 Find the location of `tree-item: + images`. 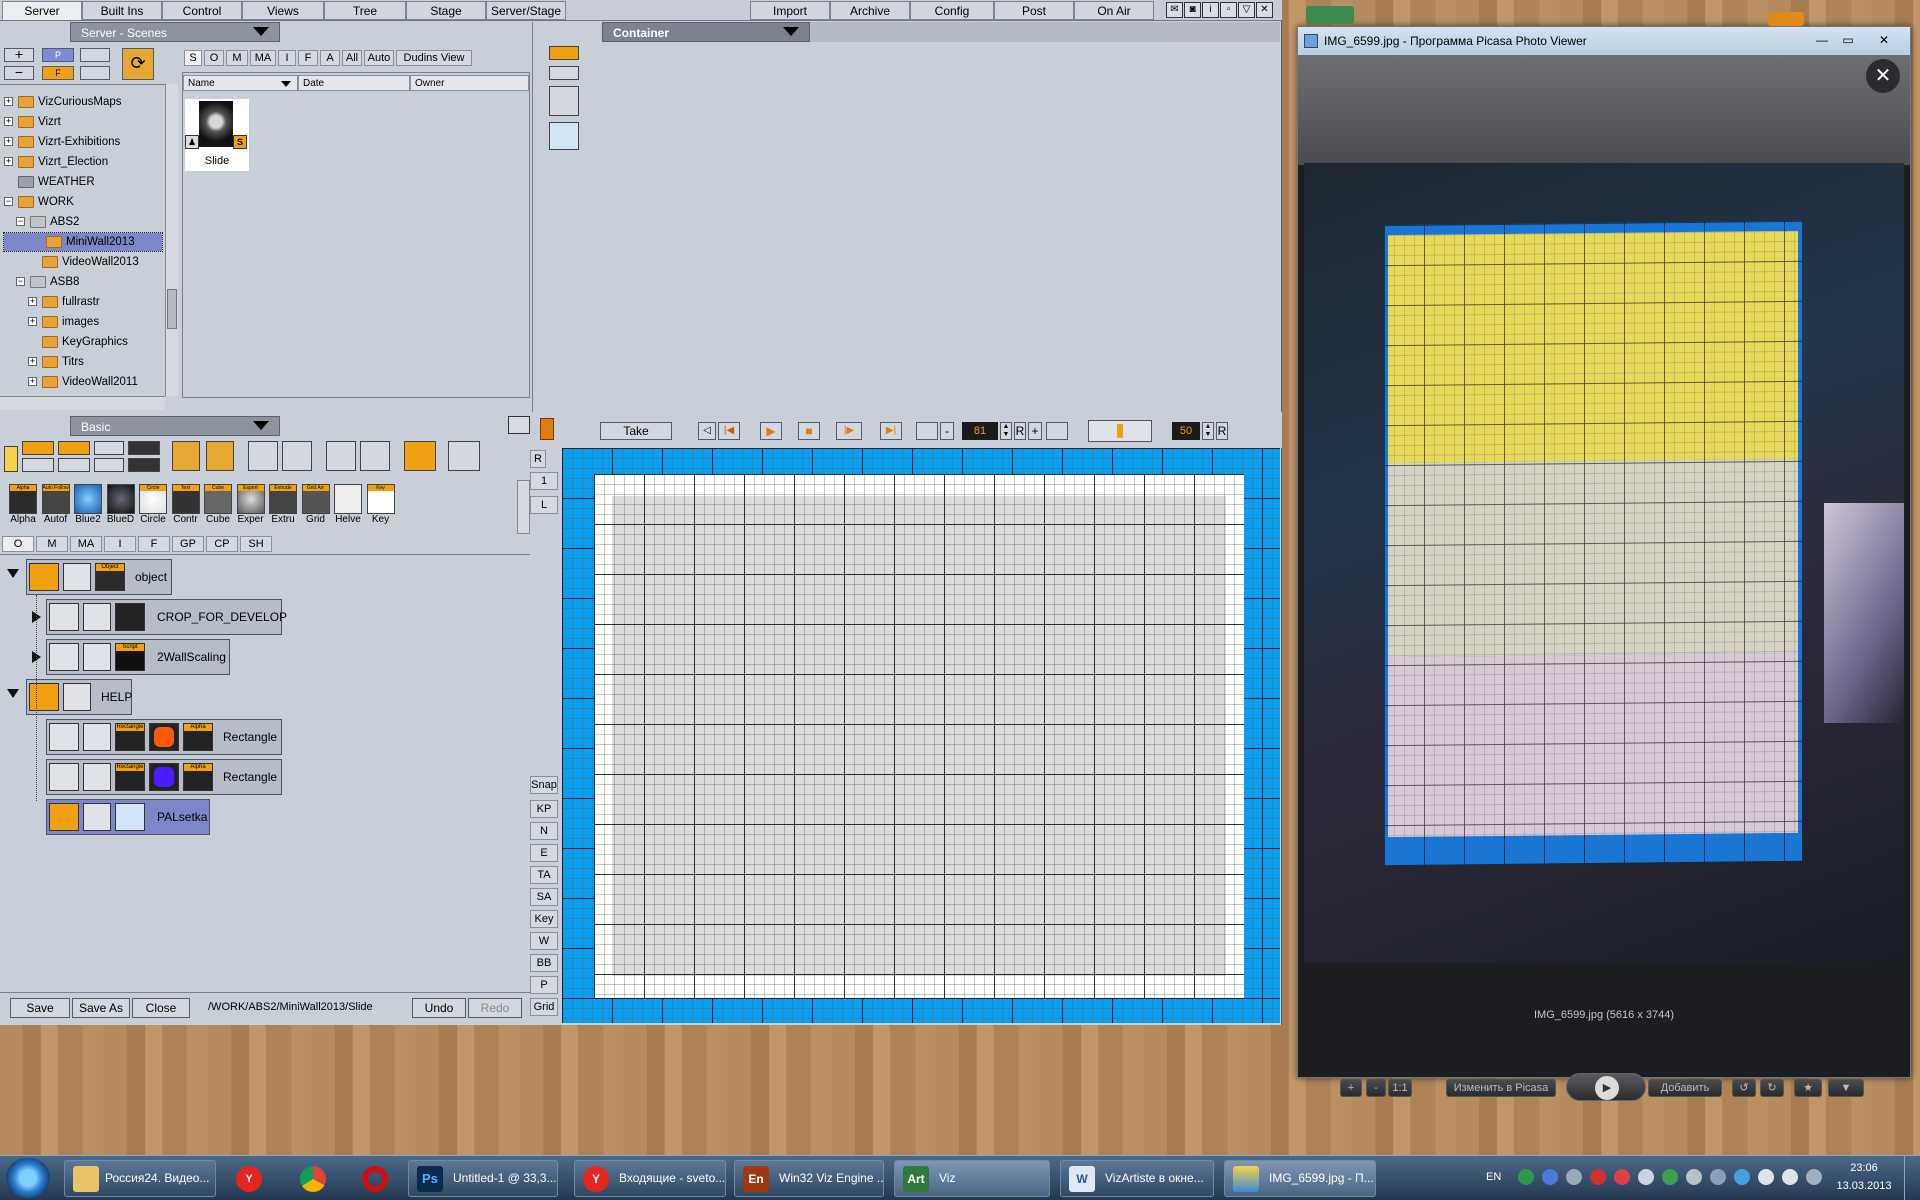

tree-item: + images is located at coordinates (82, 322).